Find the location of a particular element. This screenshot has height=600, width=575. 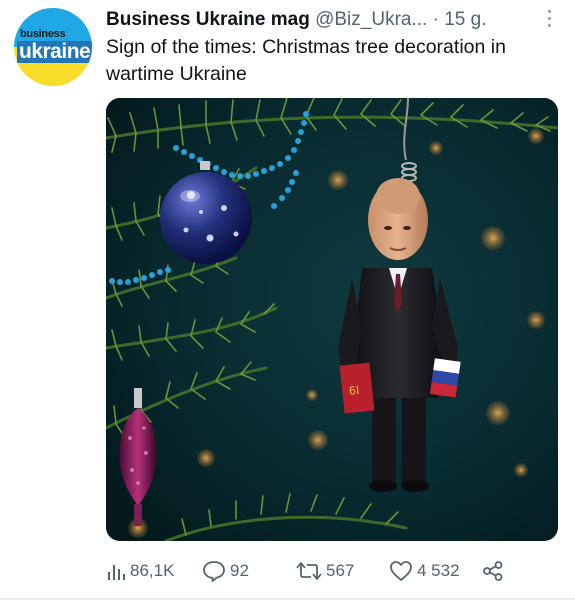

like-action: 4 532 is located at coordinates (424, 571).